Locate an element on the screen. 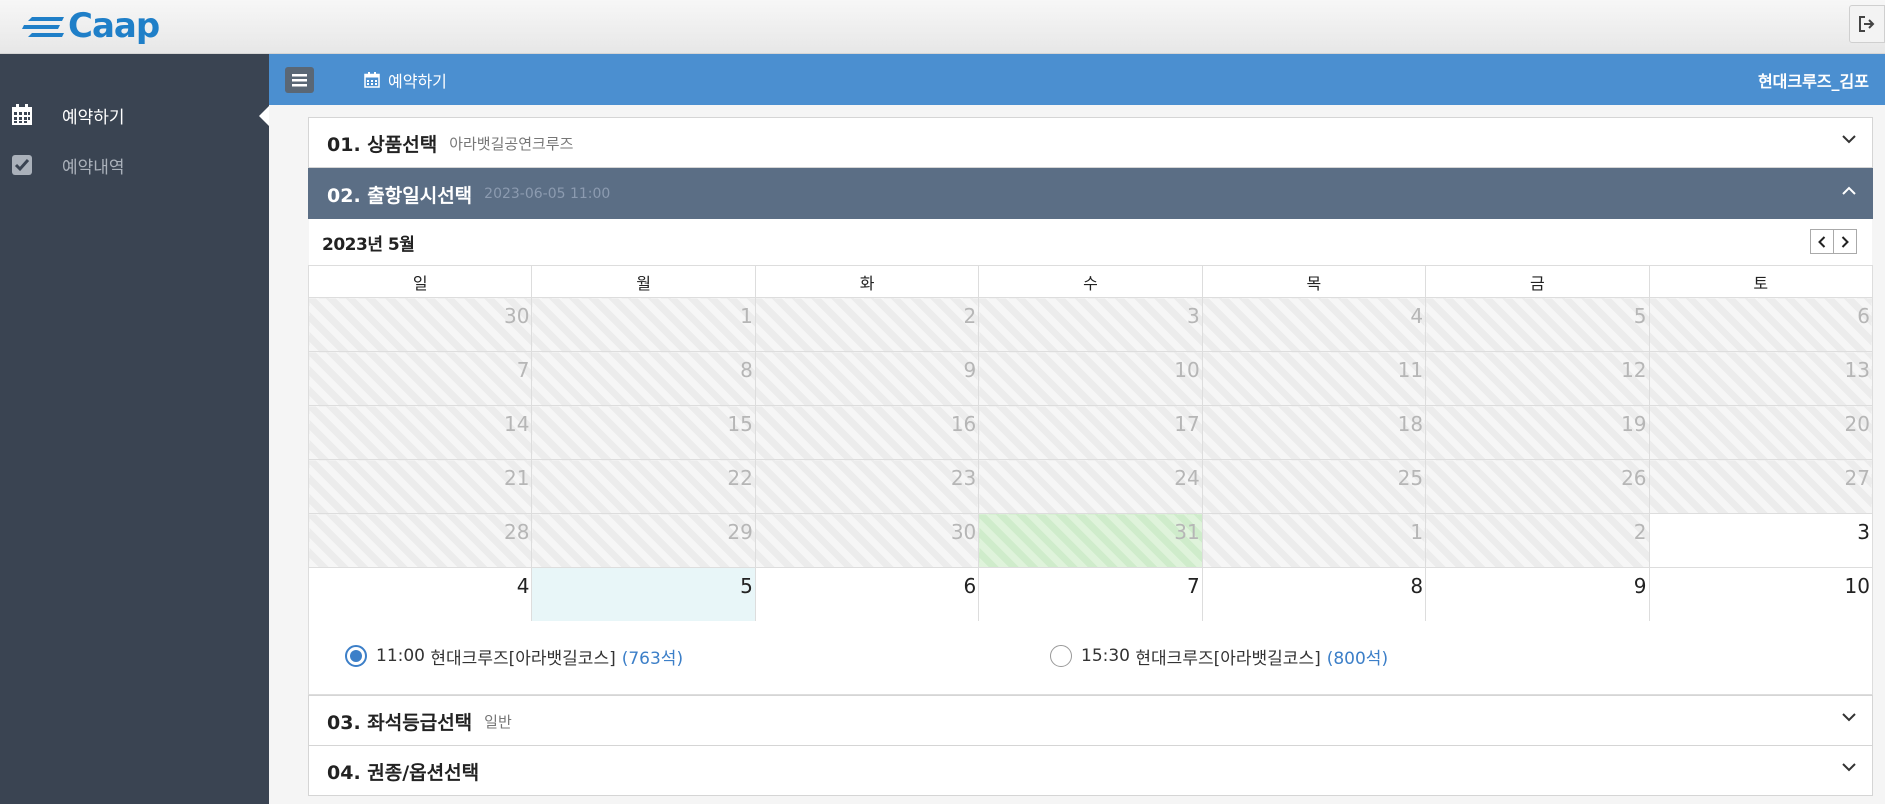 The width and height of the screenshot is (1885, 804). weekday-fri: 금 is located at coordinates (1537, 281).